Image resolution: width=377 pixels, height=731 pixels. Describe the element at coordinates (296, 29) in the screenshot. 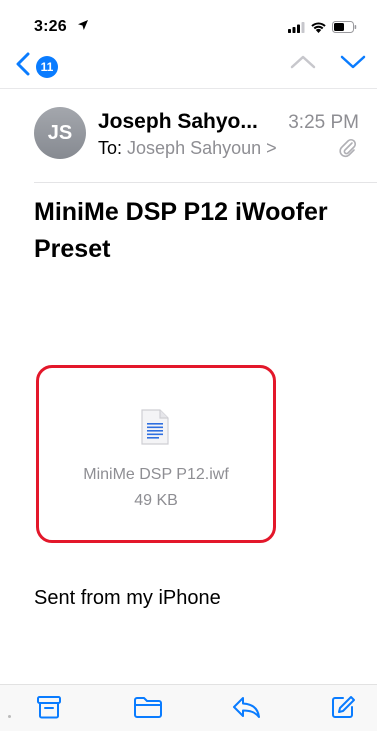

I see `signal-icon` at that location.